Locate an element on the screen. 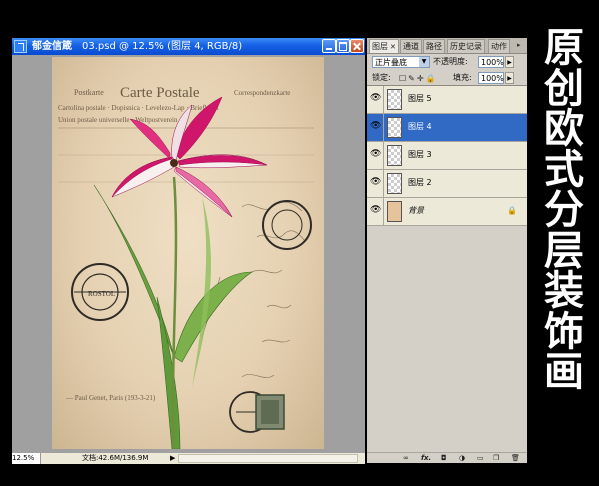  document-titlebar: 郁金信箴 03.psd @ 12.5% (图层 4, RGB/8) is located at coordinates (188, 46).